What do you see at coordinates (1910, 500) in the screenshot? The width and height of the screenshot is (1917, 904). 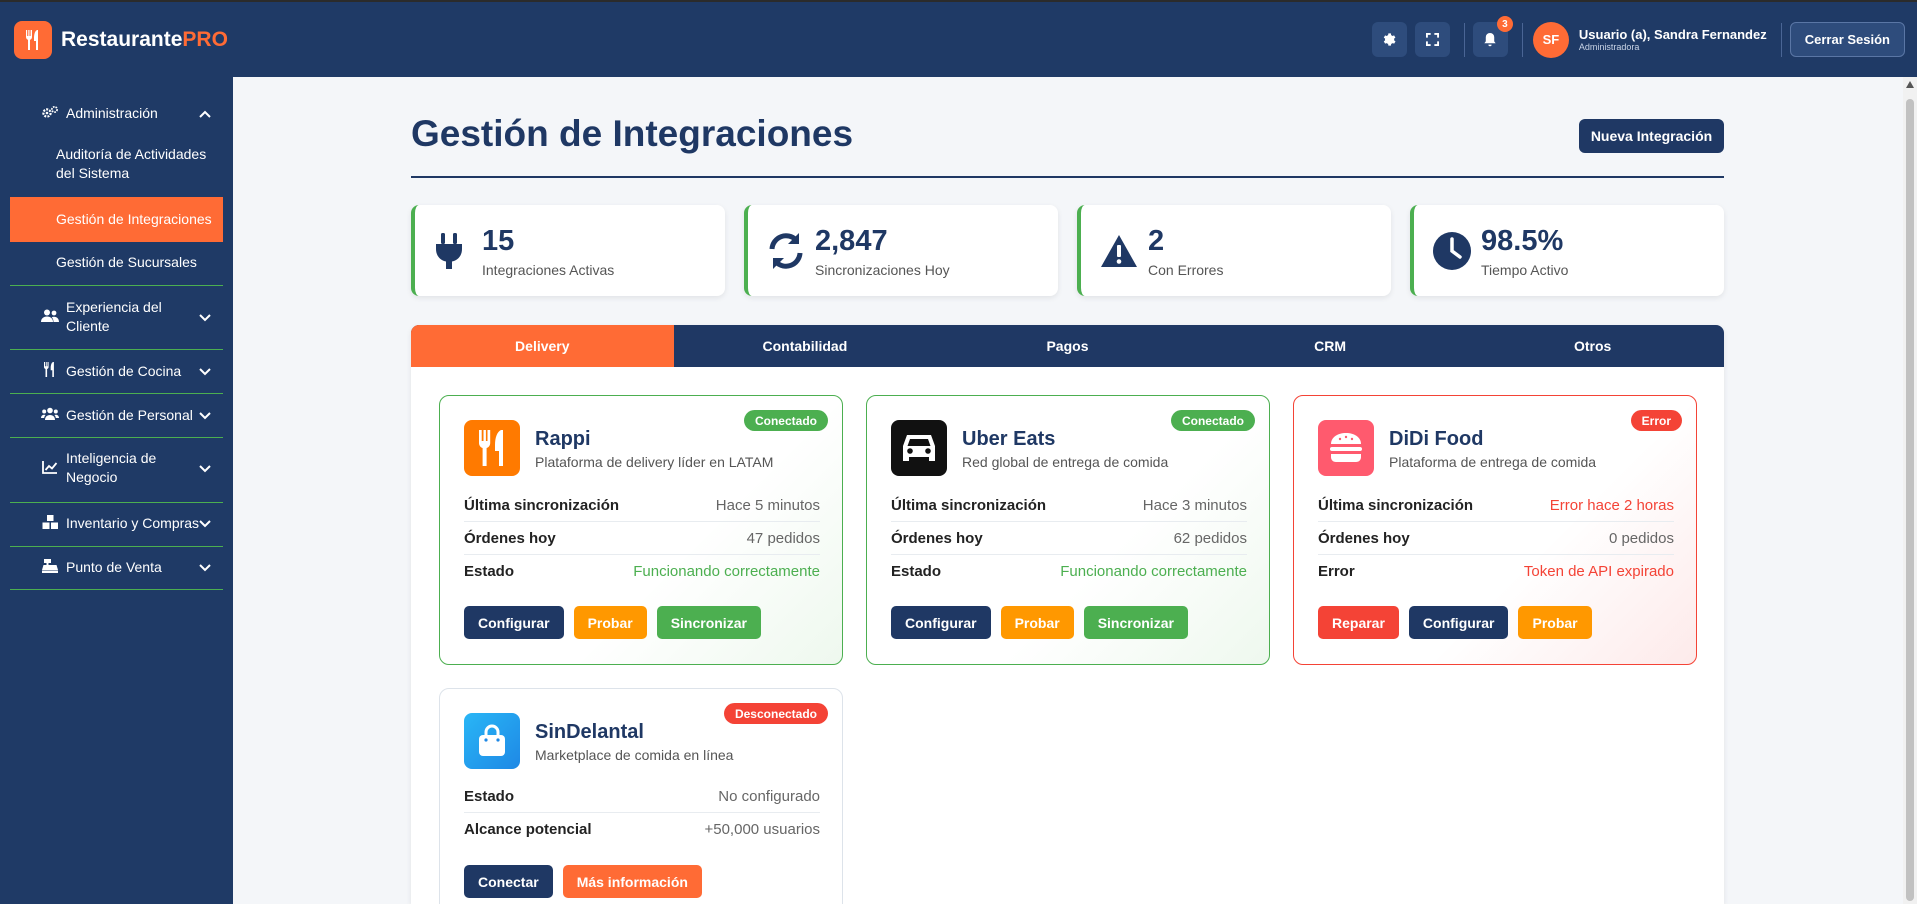 I see `scrollbar-thumb` at bounding box center [1910, 500].